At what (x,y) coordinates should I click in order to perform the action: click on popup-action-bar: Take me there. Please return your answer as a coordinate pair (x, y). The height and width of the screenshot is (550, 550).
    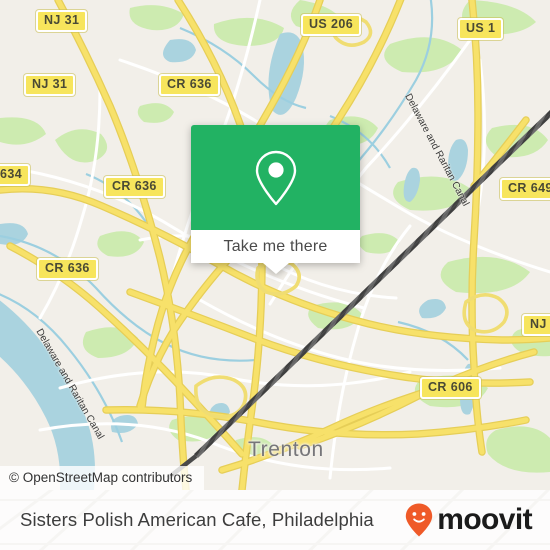
    Looking at the image, I should click on (275, 246).